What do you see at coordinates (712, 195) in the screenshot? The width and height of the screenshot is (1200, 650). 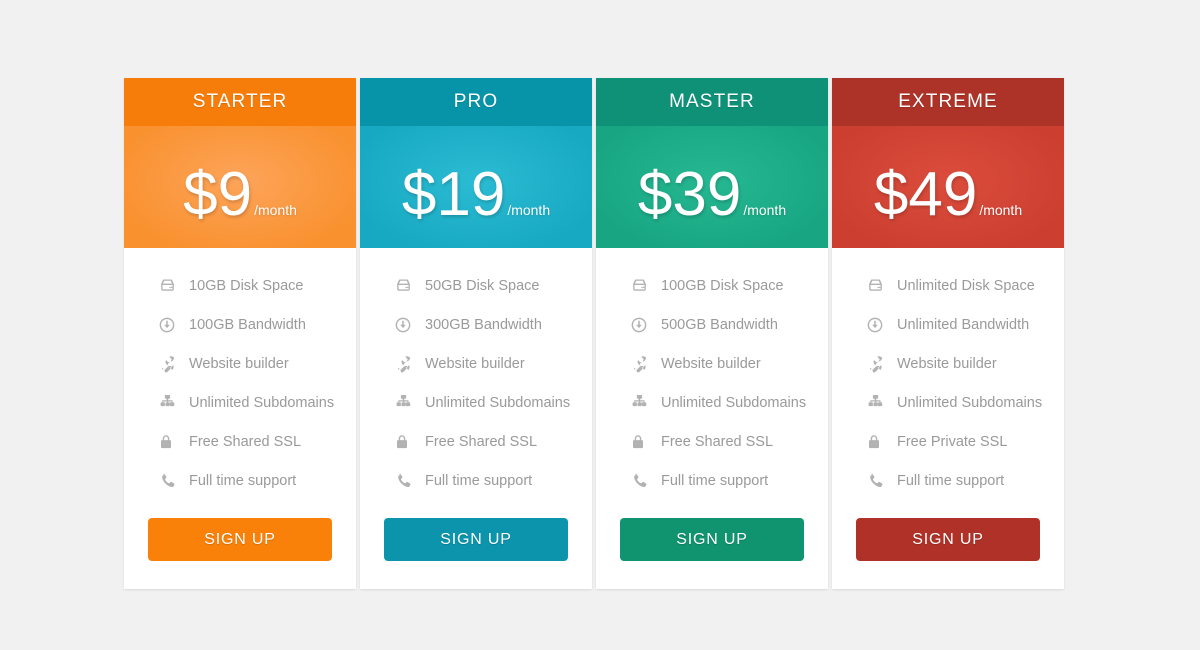 I see `price-inner: $39/month` at bounding box center [712, 195].